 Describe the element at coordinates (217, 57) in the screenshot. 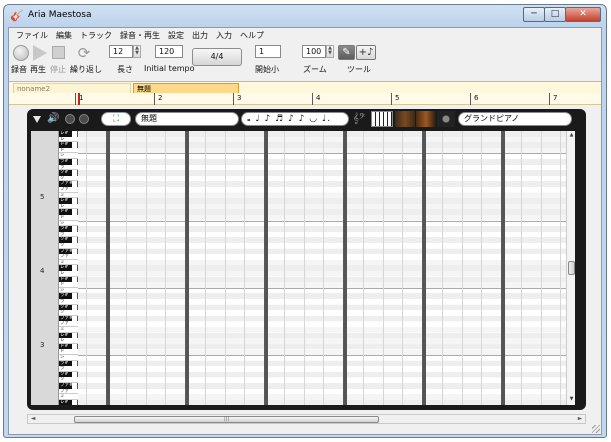

I see `time-signature-button: 4/4` at that location.